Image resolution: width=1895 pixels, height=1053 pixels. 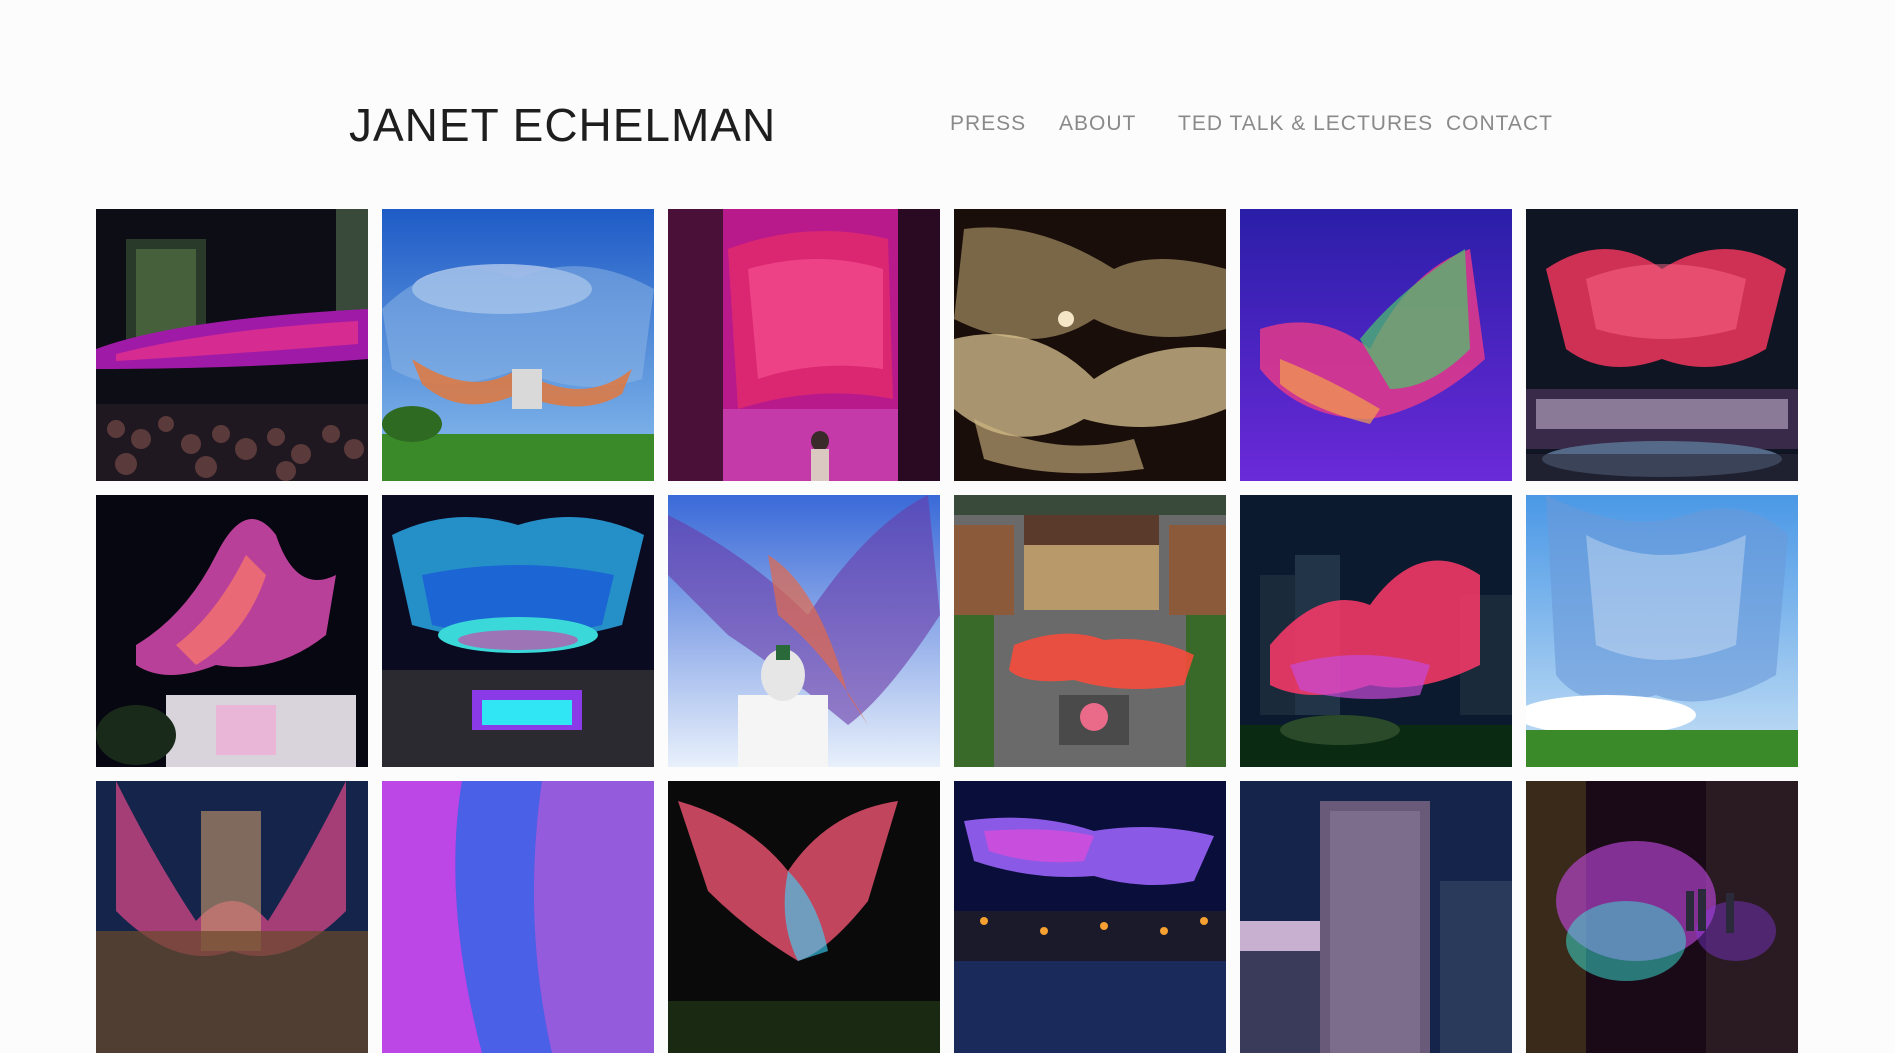 I want to click on nav-press: PRESS, so click(x=988, y=124).